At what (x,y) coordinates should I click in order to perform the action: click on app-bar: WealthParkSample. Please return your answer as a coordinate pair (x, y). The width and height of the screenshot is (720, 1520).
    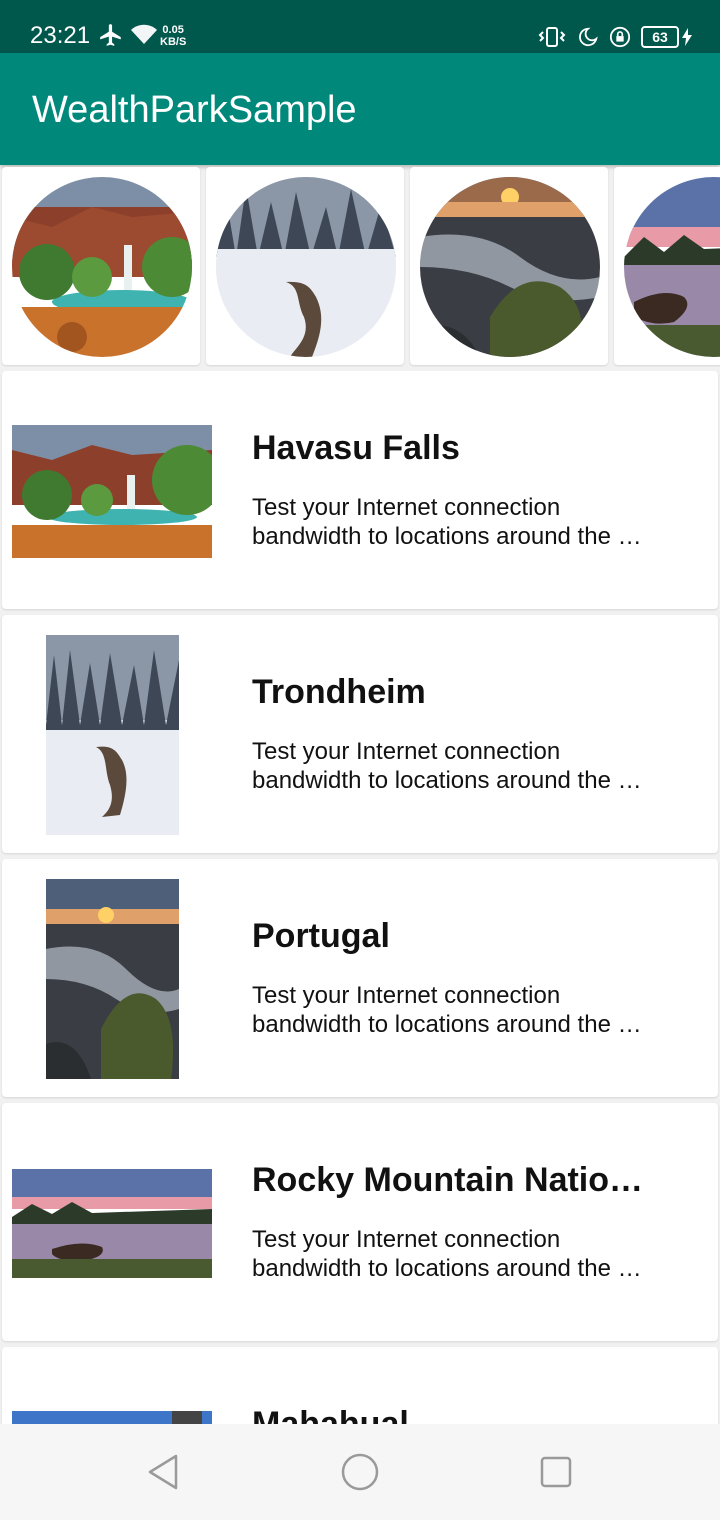
    Looking at the image, I should click on (360, 109).